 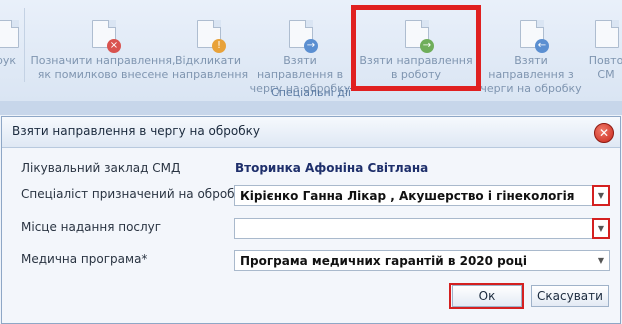 I want to click on mark-error-icon: ×, so click(x=106, y=36).